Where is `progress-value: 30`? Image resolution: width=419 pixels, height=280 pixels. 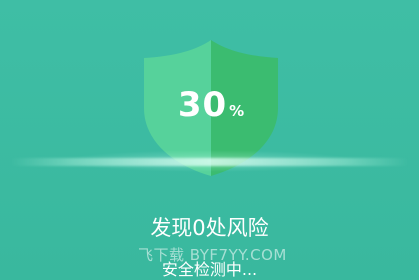 progress-value: 30 is located at coordinates (202, 105).